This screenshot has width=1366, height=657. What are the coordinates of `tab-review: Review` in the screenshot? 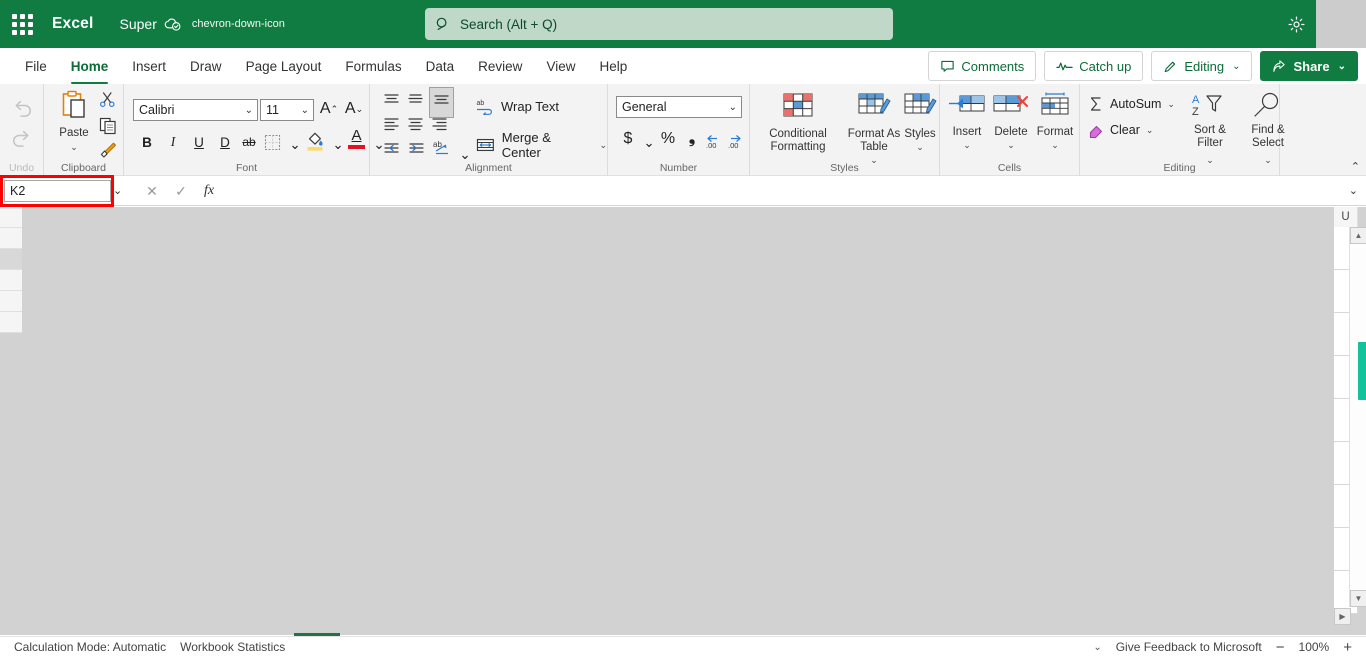 It's located at (500, 66).